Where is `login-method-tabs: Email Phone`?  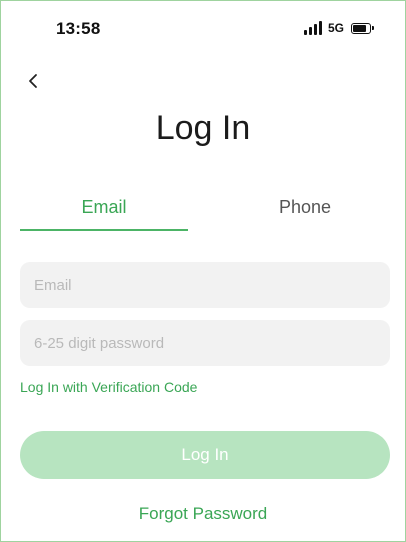
login-method-tabs: Email Phone is located at coordinates (205, 215).